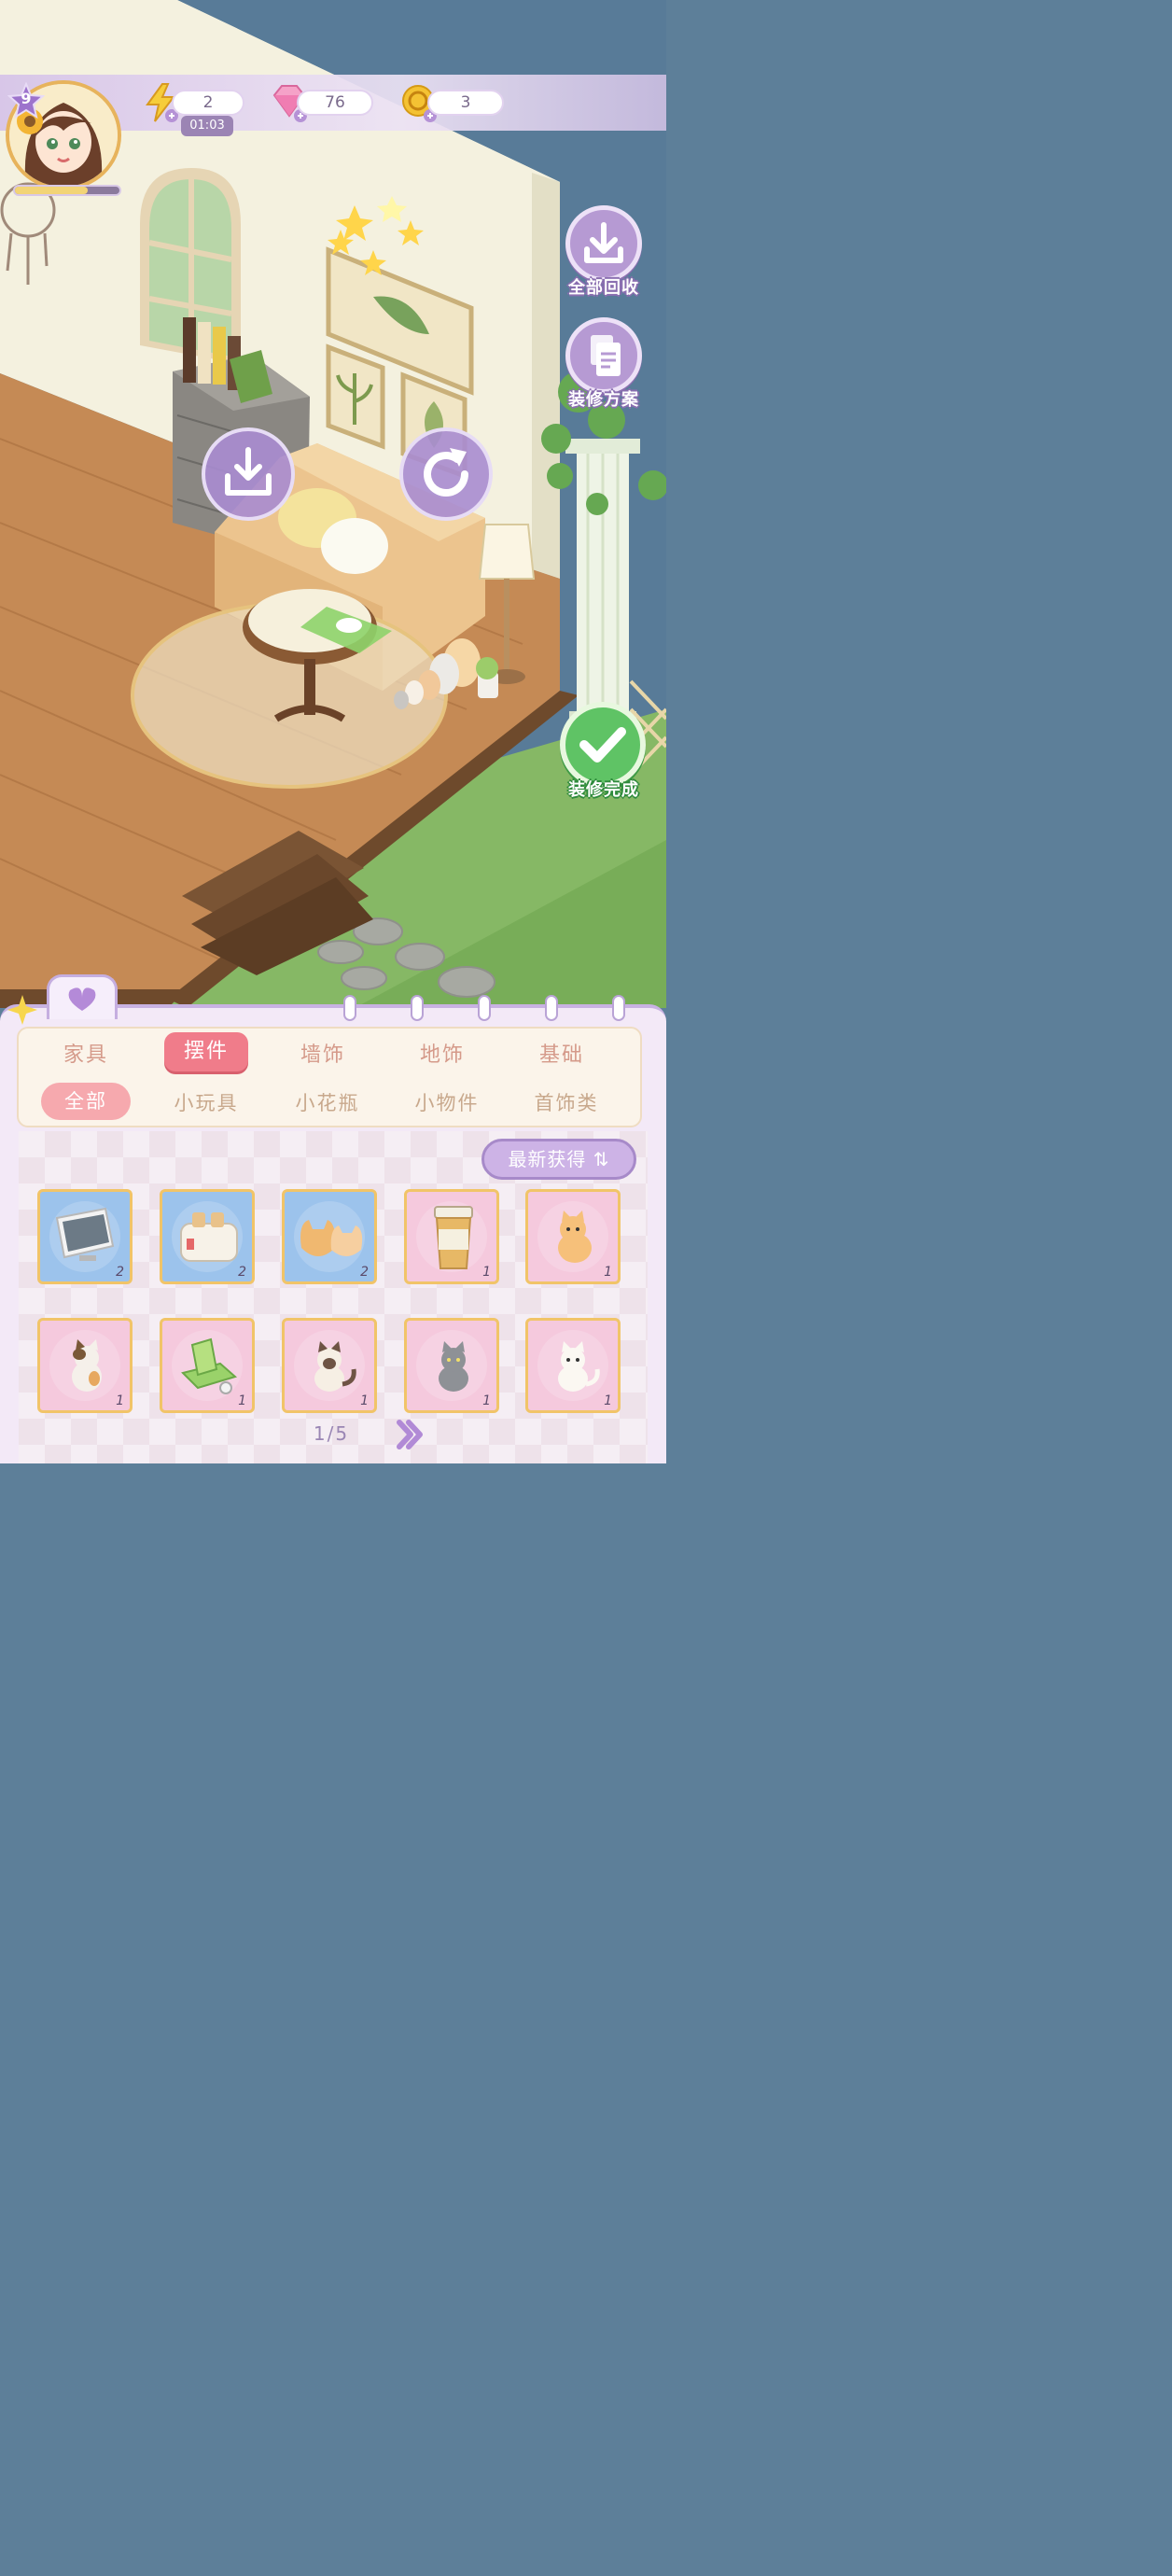 The width and height of the screenshot is (1172, 2576). Describe the element at coordinates (410, 1434) in the screenshot. I see `next-page-icon` at that location.